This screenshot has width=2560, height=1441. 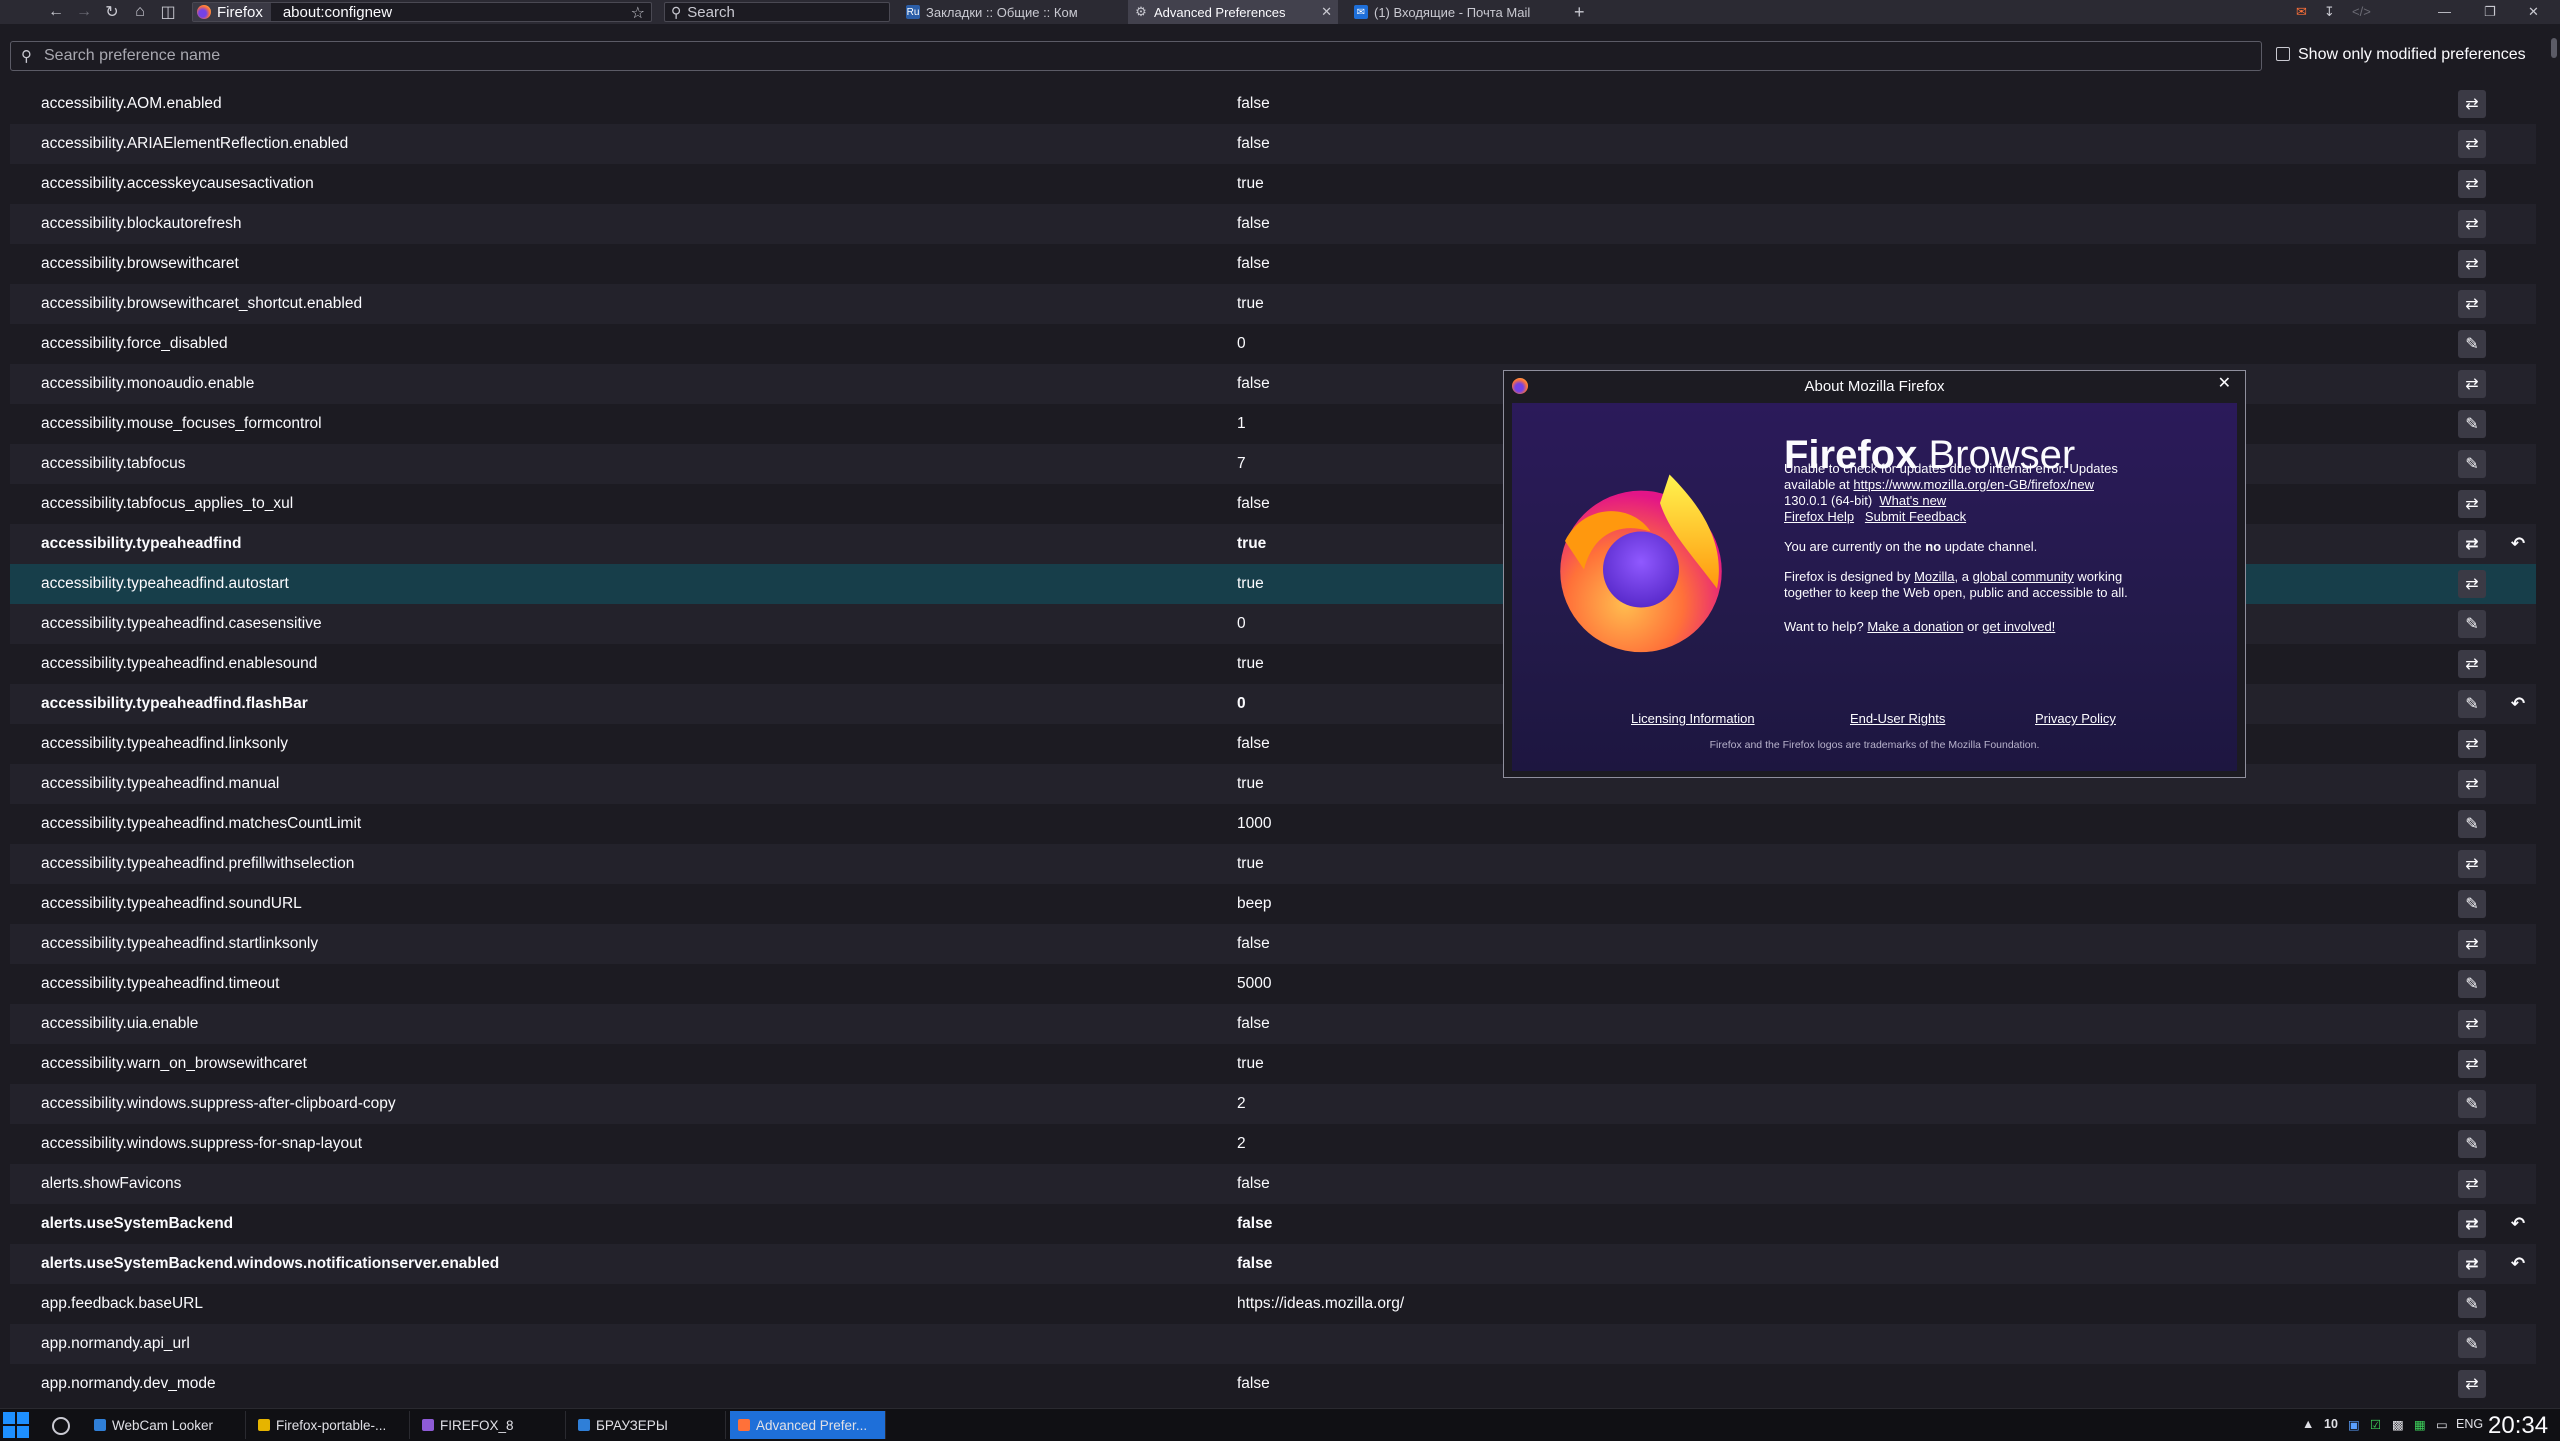 What do you see at coordinates (638, 13) in the screenshot?
I see `bookmark-star-icon: ☆` at bounding box center [638, 13].